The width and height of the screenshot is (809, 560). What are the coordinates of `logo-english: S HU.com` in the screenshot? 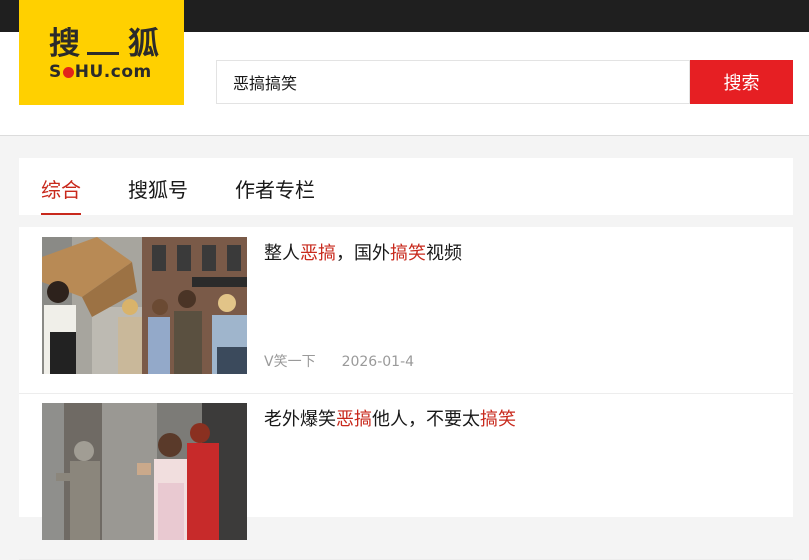 It's located at (113, 72).